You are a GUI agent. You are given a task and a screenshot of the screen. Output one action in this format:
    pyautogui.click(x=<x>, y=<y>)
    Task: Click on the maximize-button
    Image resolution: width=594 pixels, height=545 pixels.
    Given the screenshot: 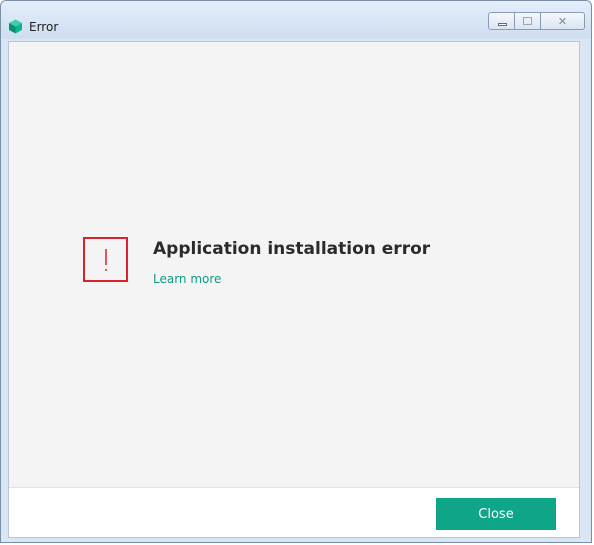 What is the action you would take?
    pyautogui.click(x=528, y=21)
    